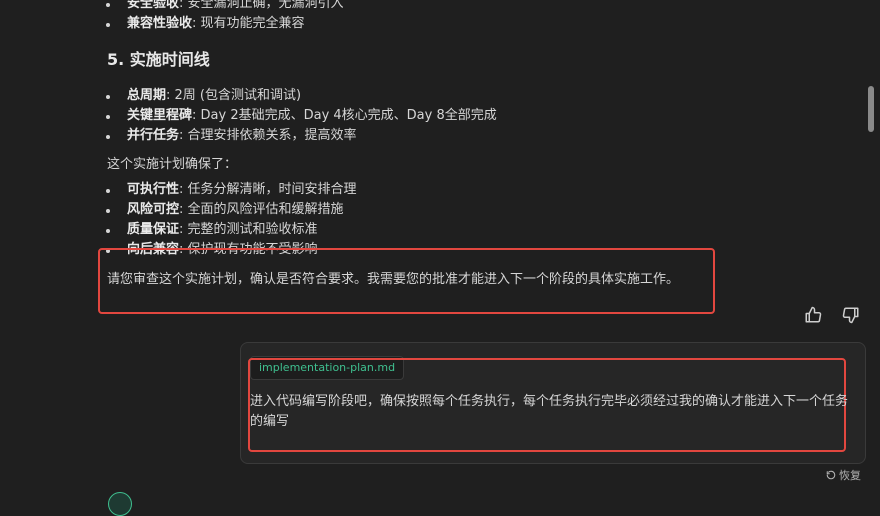  What do you see at coordinates (160, 115) in the screenshot?
I see `item-bold: 关键里程碑` at bounding box center [160, 115].